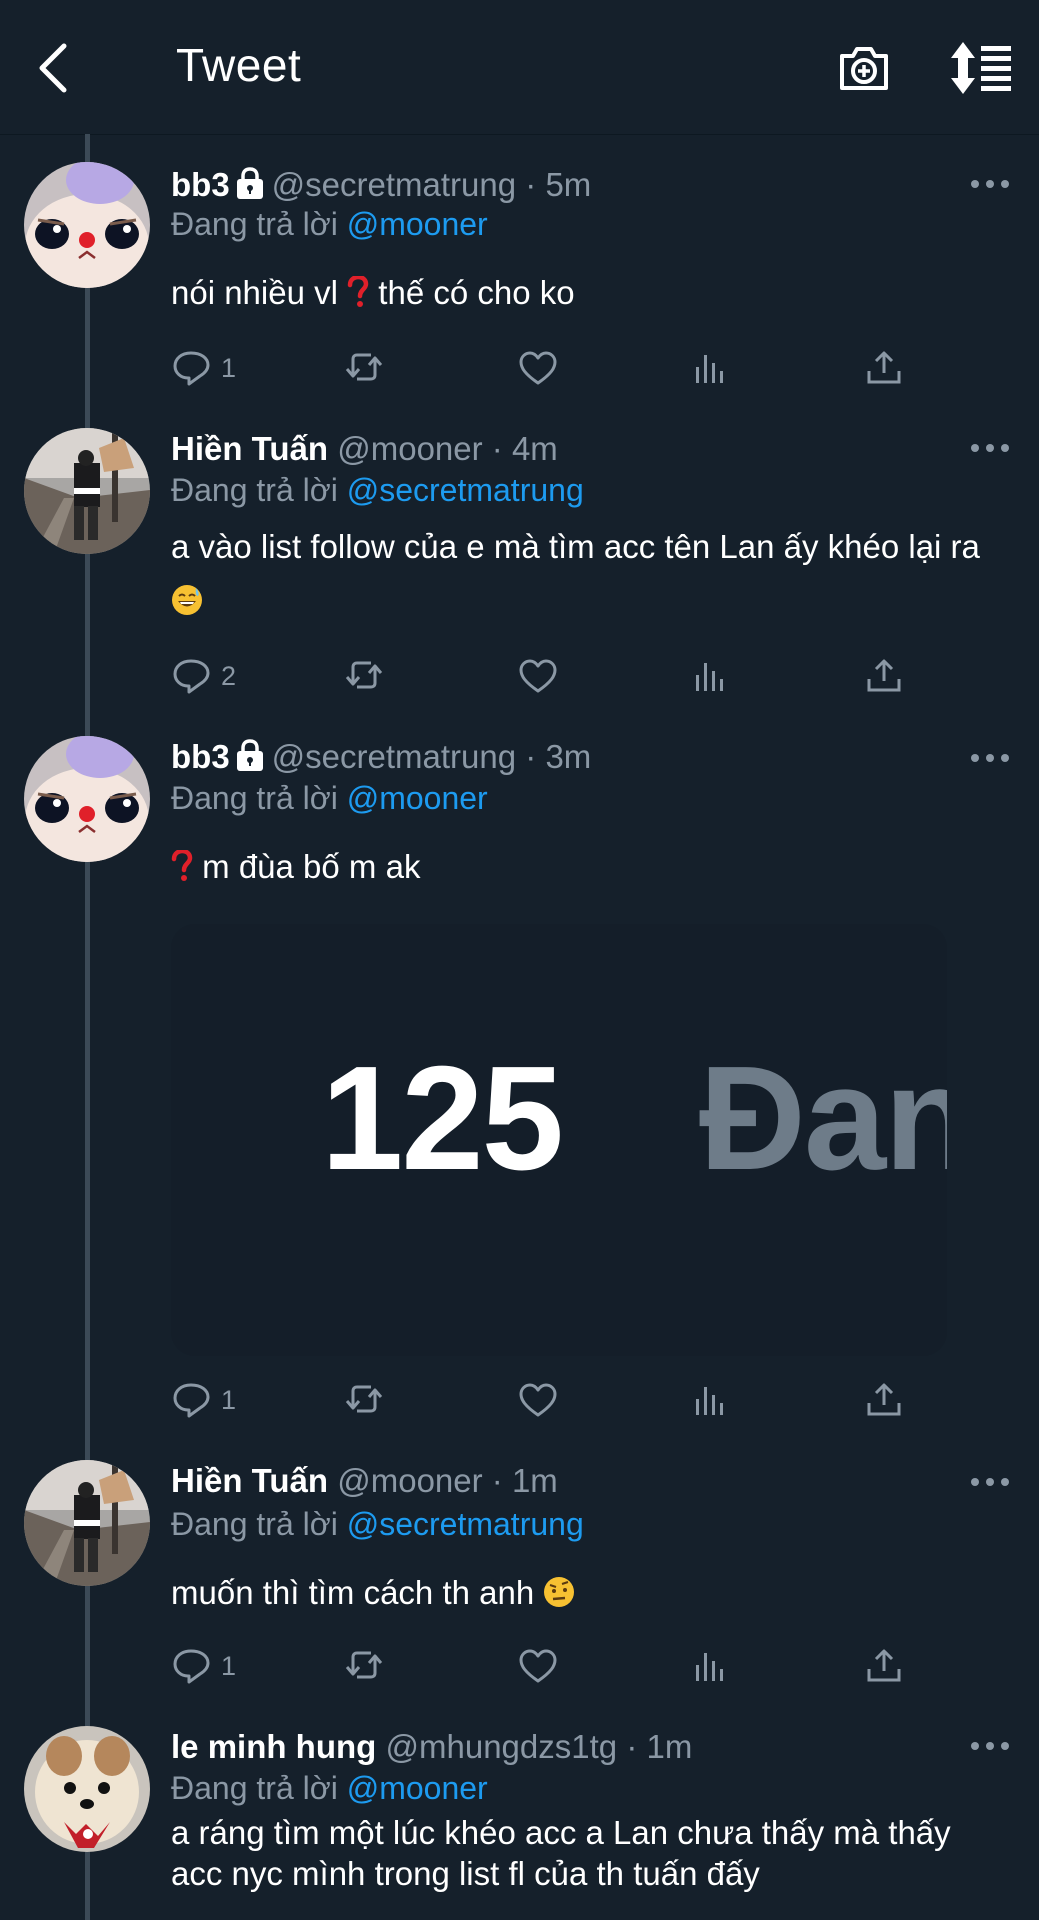 The height and width of the screenshot is (1920, 1039). What do you see at coordinates (229, 675) in the screenshot?
I see `reply-count: 2` at bounding box center [229, 675].